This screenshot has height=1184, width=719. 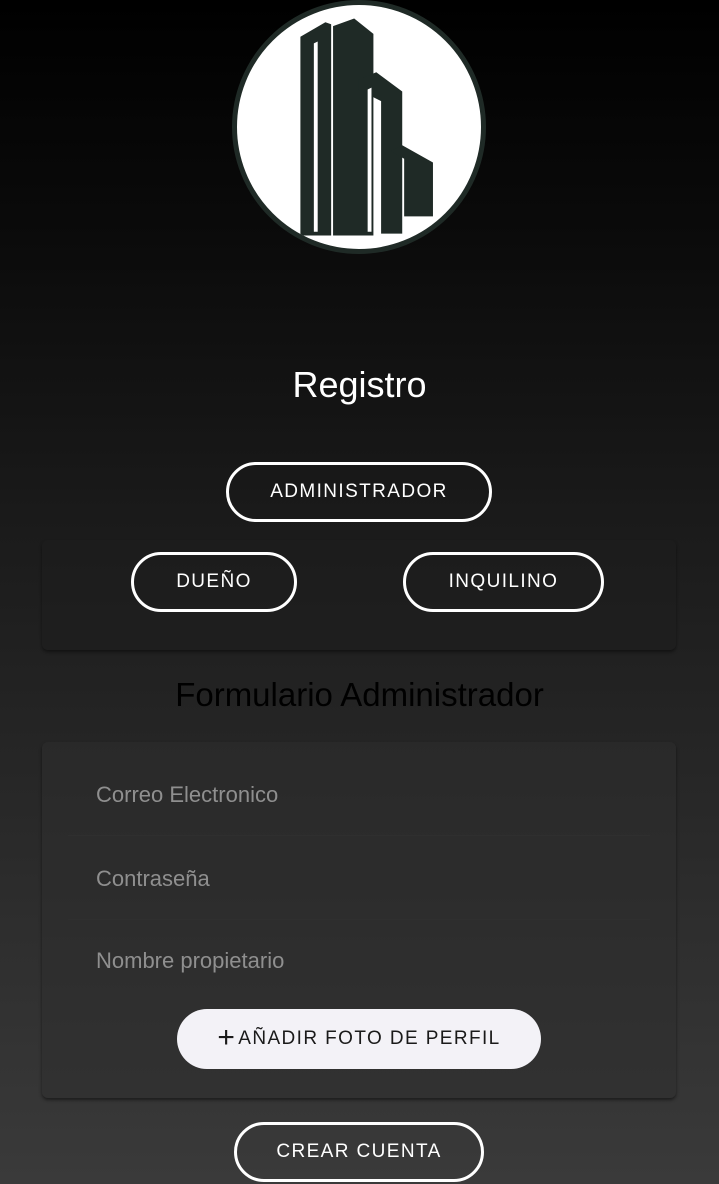 I want to click on building-logo-icon, so click(x=359, y=127).